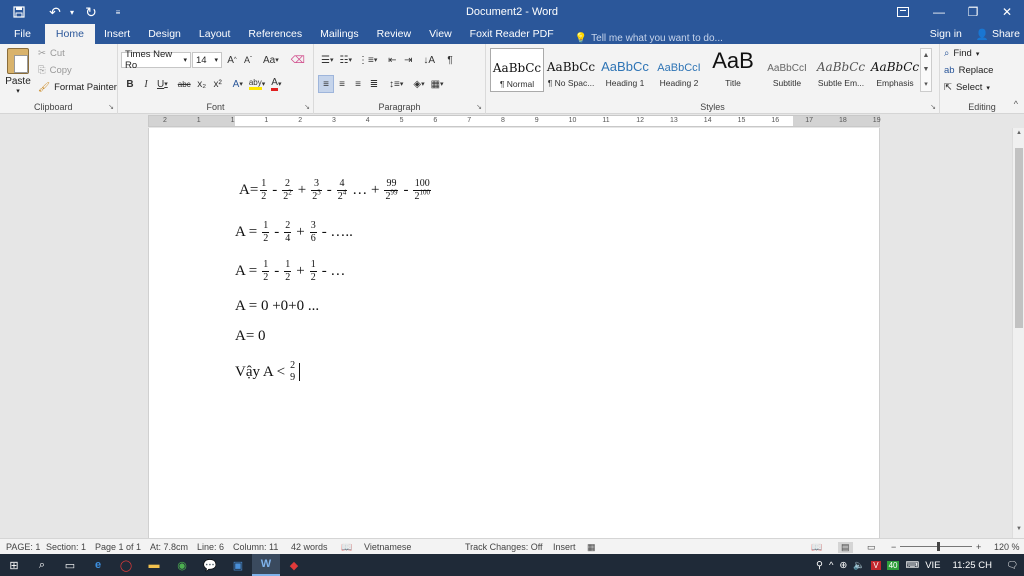  I want to click on edge-icon: e, so click(98, 565).